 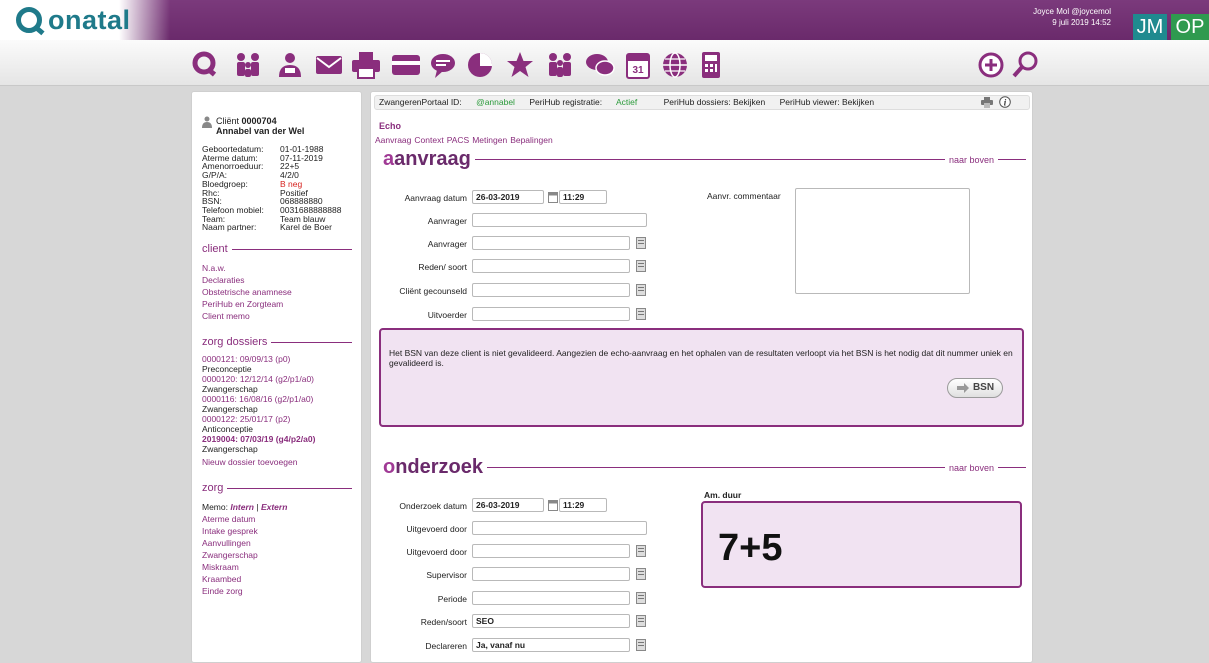 I want to click on gecounseld-input, so click(x=551, y=290).